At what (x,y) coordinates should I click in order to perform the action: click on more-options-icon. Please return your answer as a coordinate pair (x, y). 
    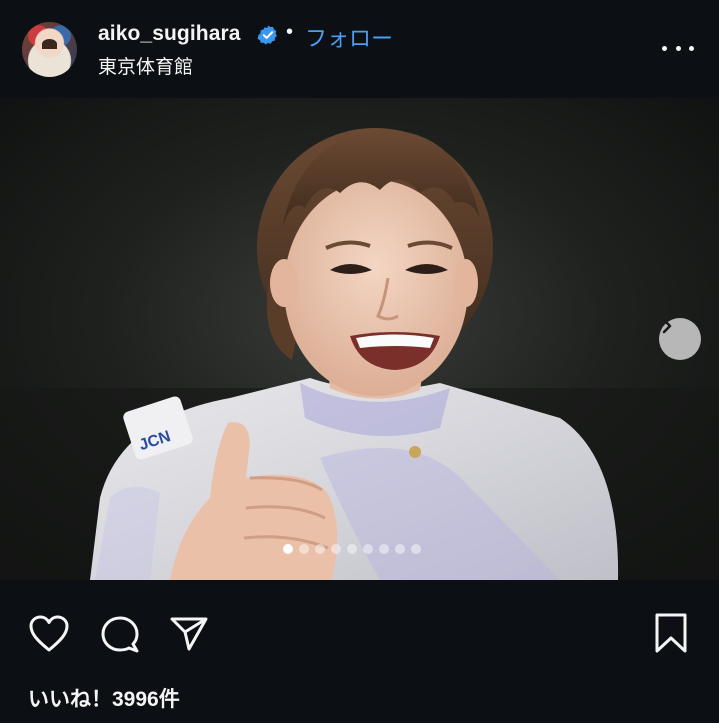
    Looking at the image, I should click on (678, 48).